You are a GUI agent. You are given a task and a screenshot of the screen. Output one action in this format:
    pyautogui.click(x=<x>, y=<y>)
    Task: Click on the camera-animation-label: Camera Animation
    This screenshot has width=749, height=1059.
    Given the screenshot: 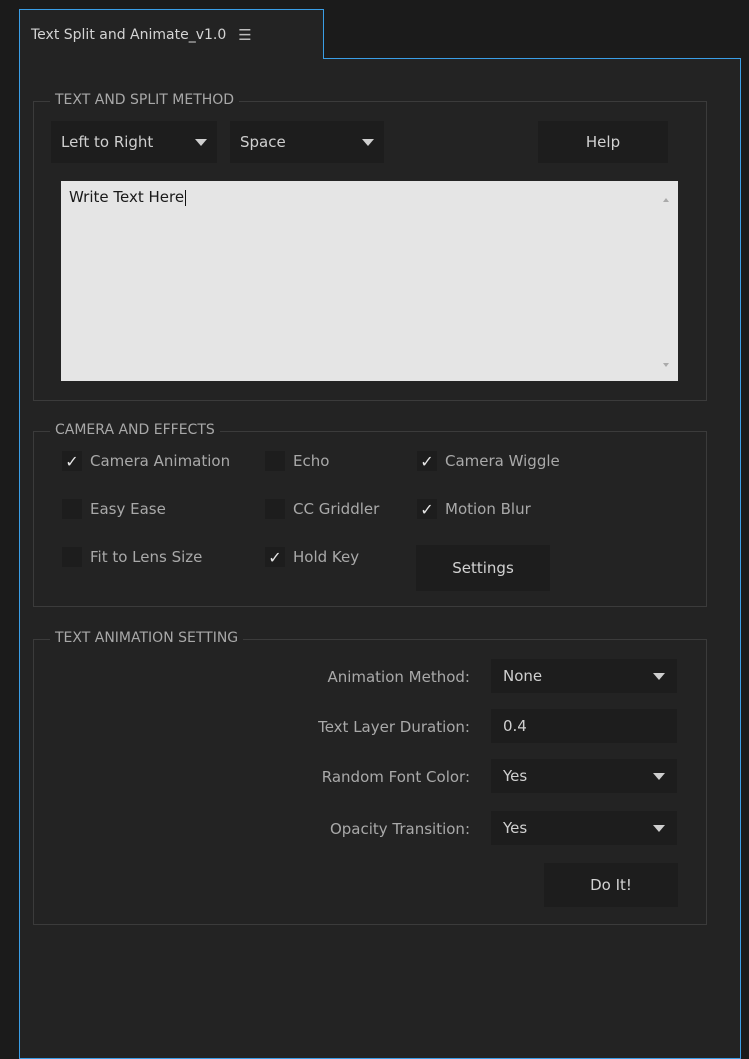 What is the action you would take?
    pyautogui.click(x=160, y=461)
    